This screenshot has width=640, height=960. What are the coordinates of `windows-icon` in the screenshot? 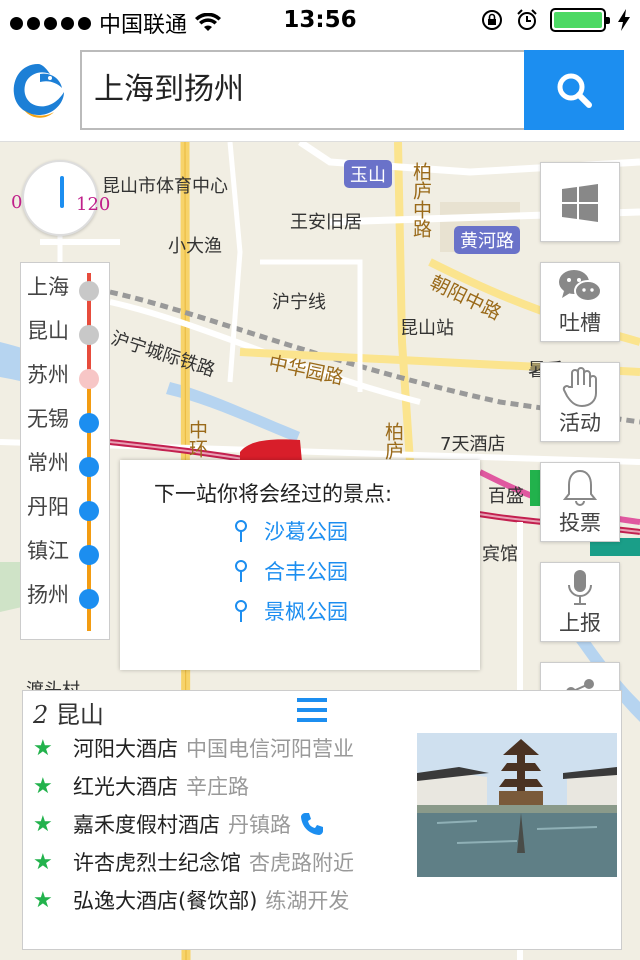 It's located at (580, 203).